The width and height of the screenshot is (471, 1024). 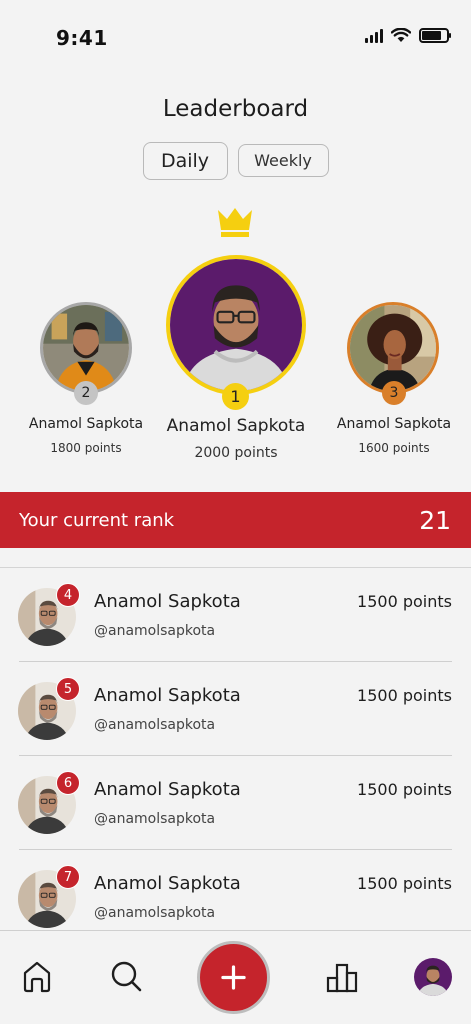 What do you see at coordinates (82, 38) in the screenshot?
I see `status-time: 9:41` at bounding box center [82, 38].